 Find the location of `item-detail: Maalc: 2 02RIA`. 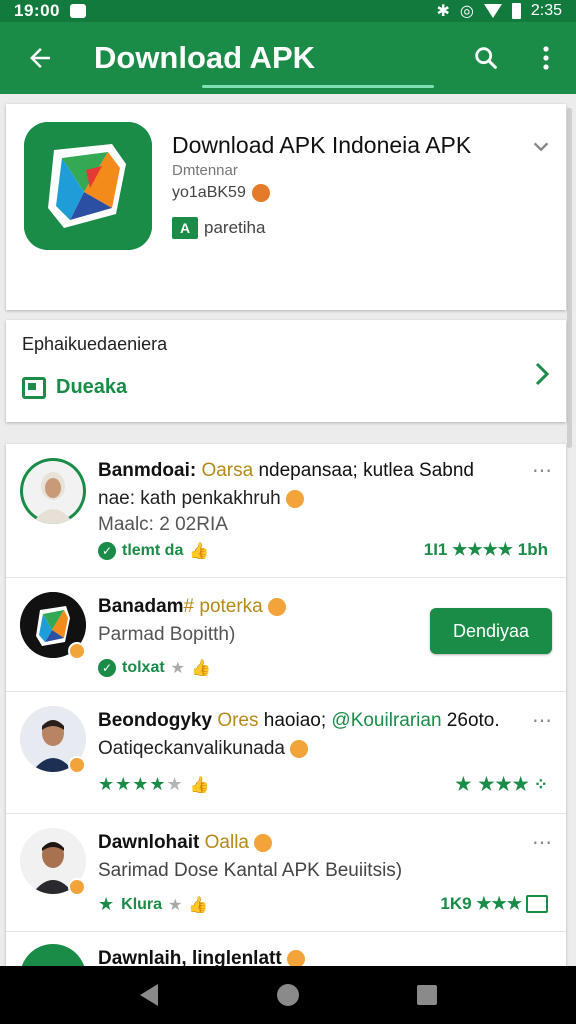

item-detail: Maalc: 2 02RIA is located at coordinates (163, 524).